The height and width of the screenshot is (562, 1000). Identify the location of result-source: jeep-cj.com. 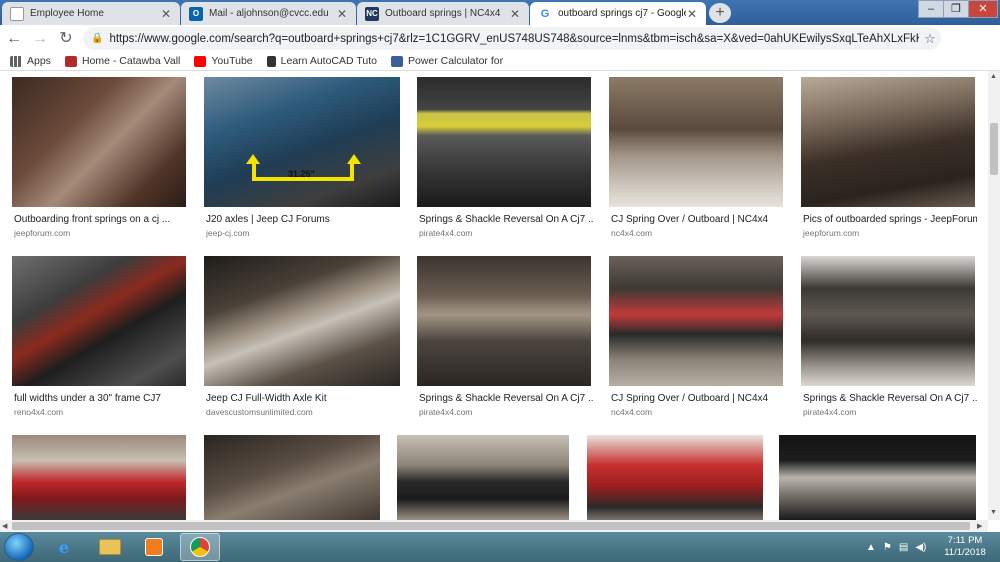
(227, 233).